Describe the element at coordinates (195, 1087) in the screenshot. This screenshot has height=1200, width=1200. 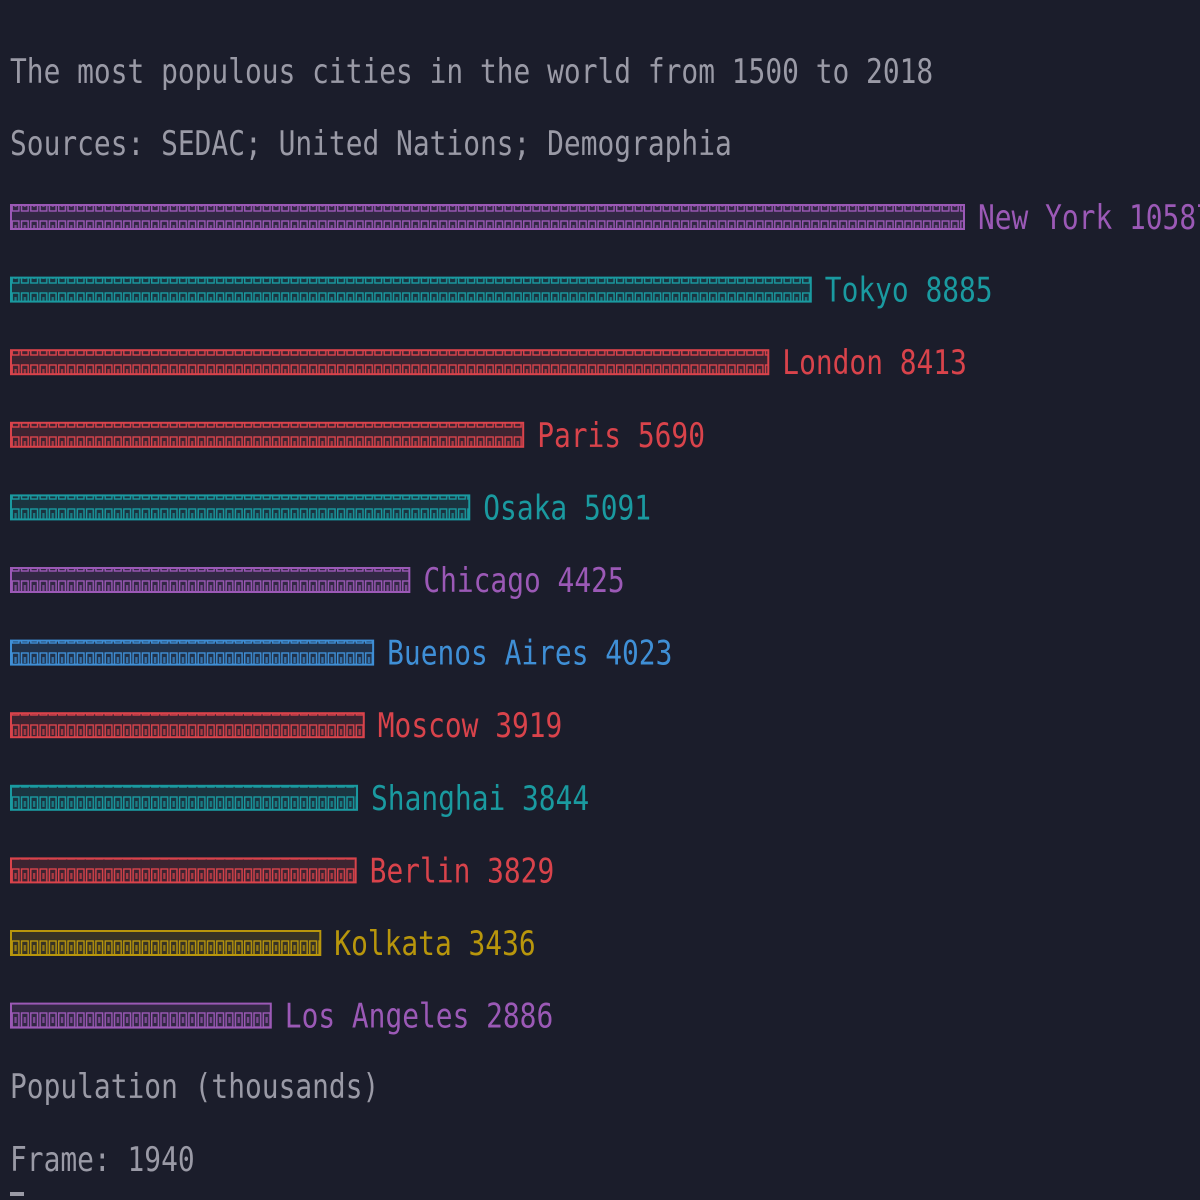
I see `x-axis-label: Population (thousands)` at that location.